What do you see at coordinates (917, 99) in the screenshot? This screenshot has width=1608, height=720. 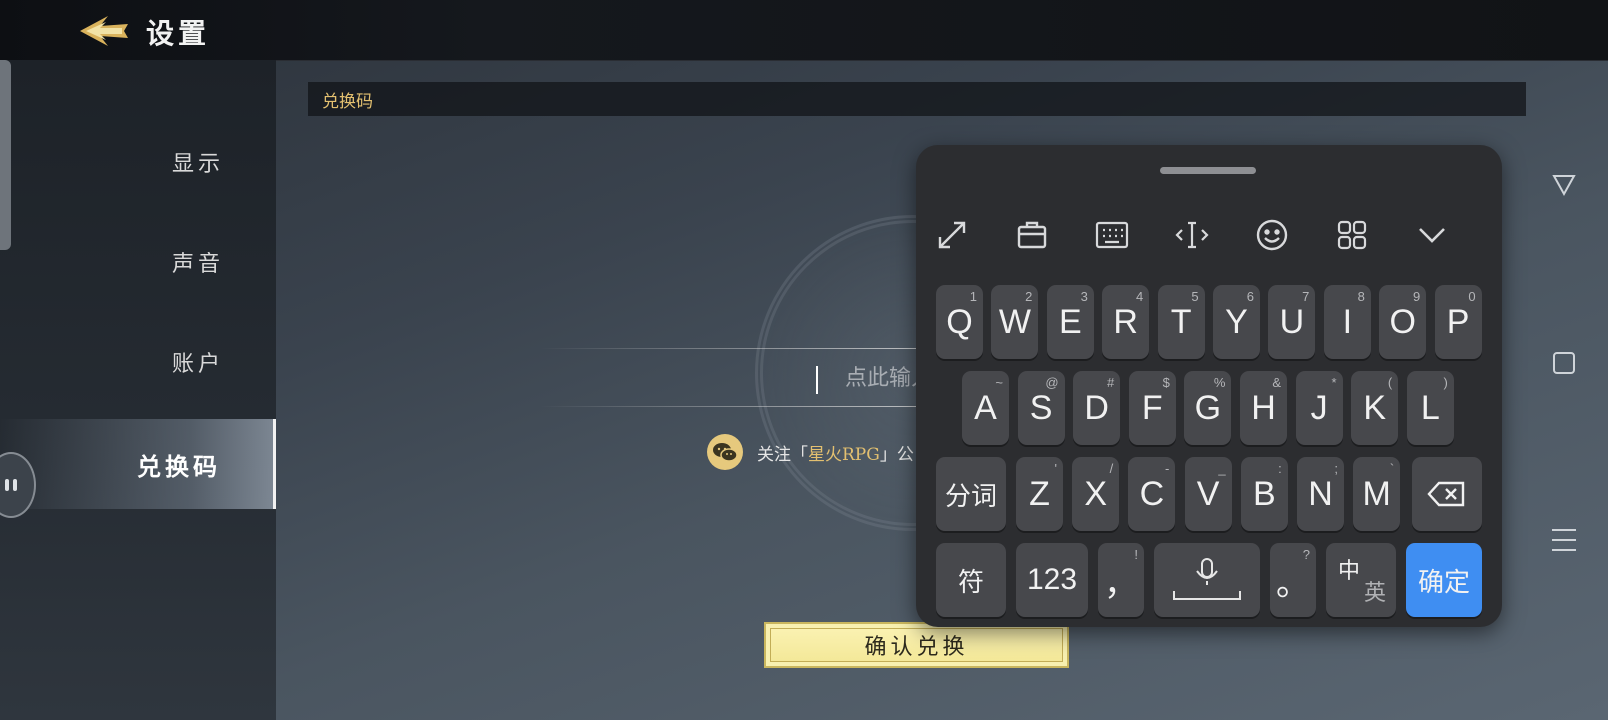 I see `section-title: 兑换码` at bounding box center [917, 99].